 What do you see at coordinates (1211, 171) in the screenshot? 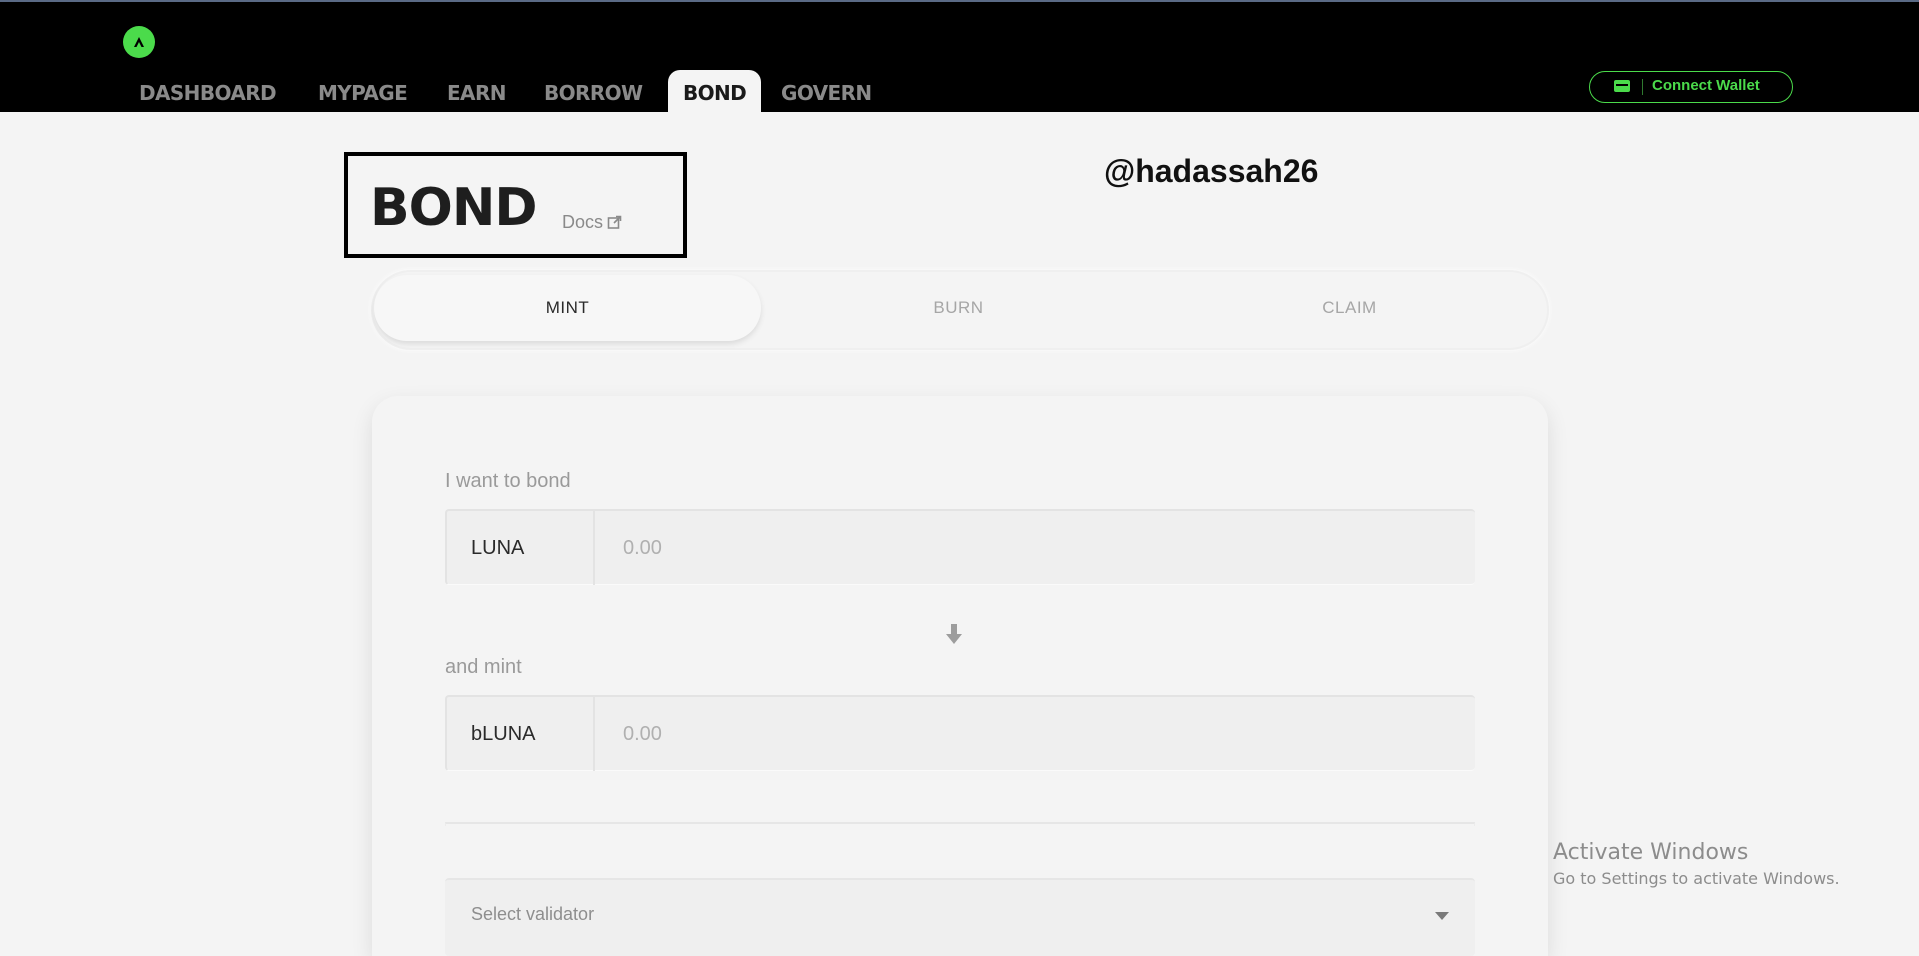
I see `username-watermark: @hadassah26` at bounding box center [1211, 171].